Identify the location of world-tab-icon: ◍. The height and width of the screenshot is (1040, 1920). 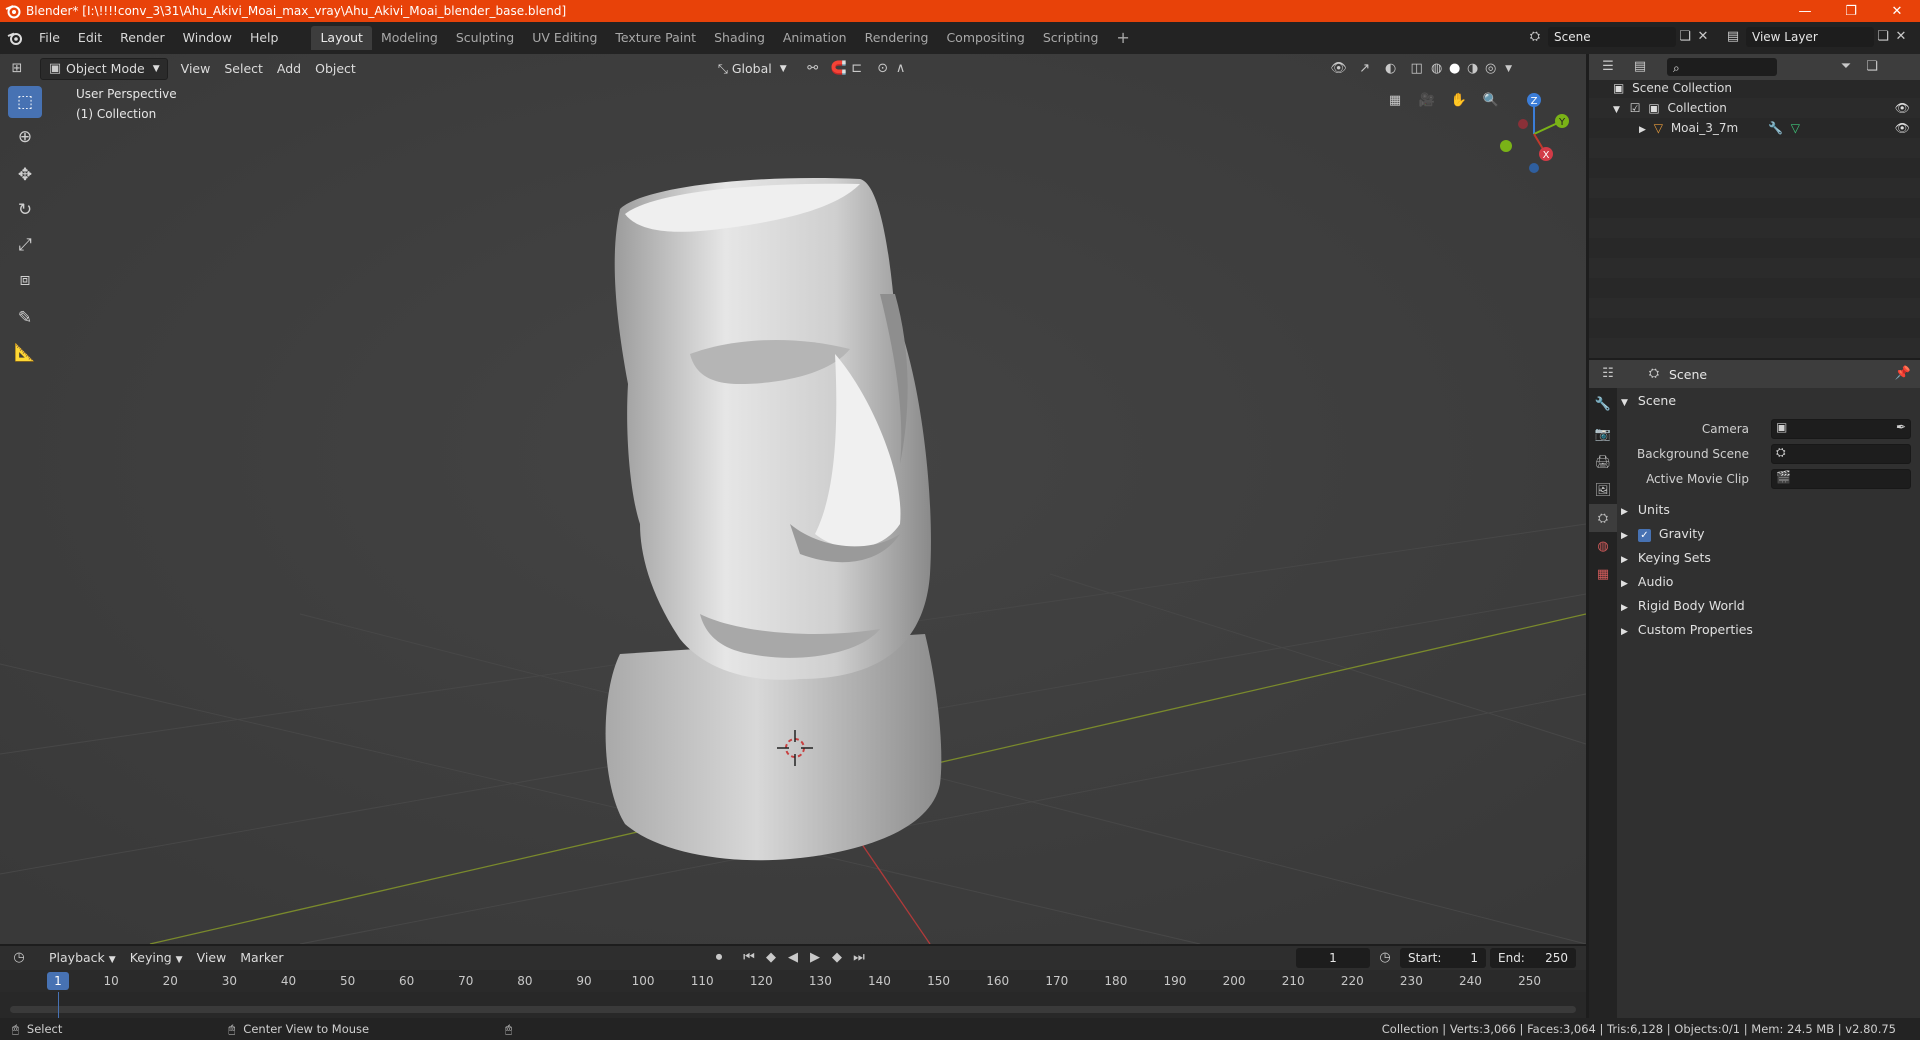
(1603, 546).